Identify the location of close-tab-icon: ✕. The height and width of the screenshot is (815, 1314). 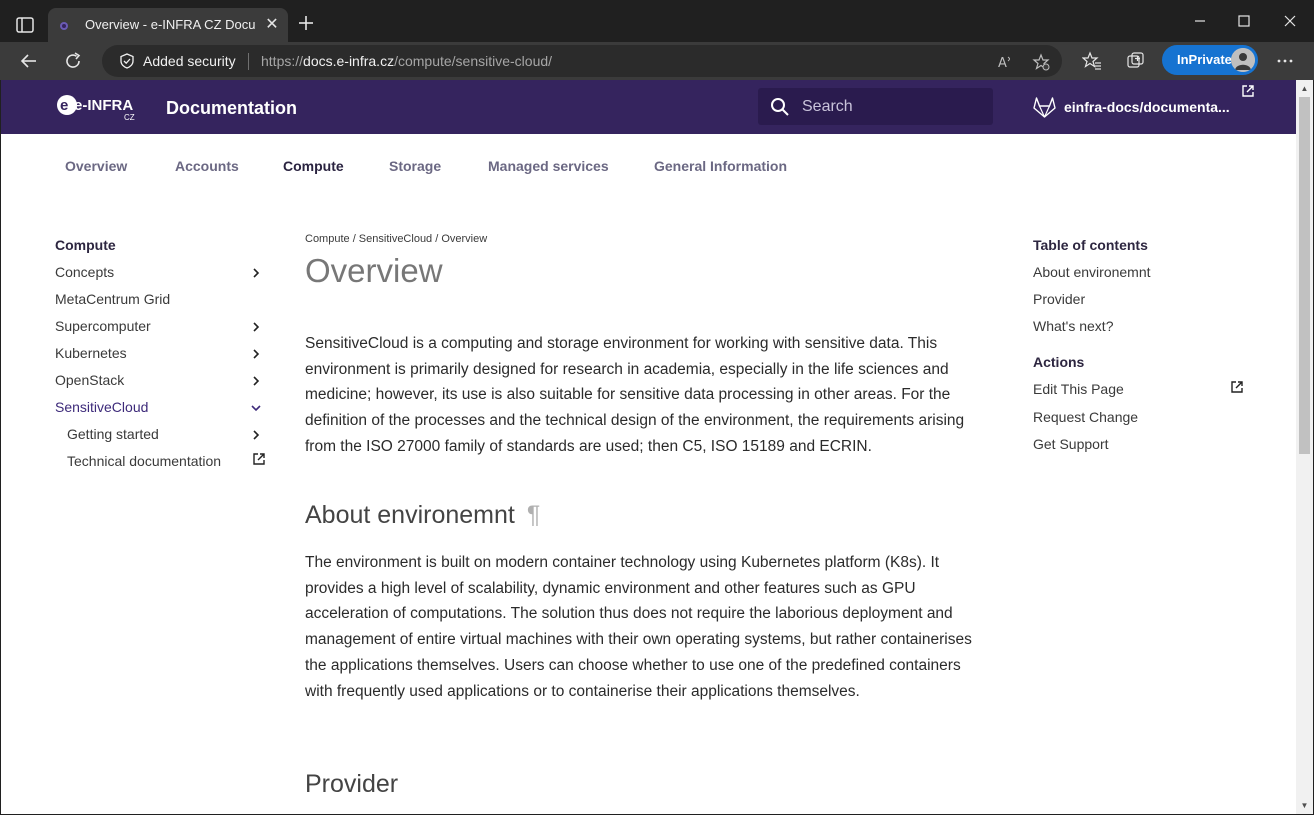
(272, 25).